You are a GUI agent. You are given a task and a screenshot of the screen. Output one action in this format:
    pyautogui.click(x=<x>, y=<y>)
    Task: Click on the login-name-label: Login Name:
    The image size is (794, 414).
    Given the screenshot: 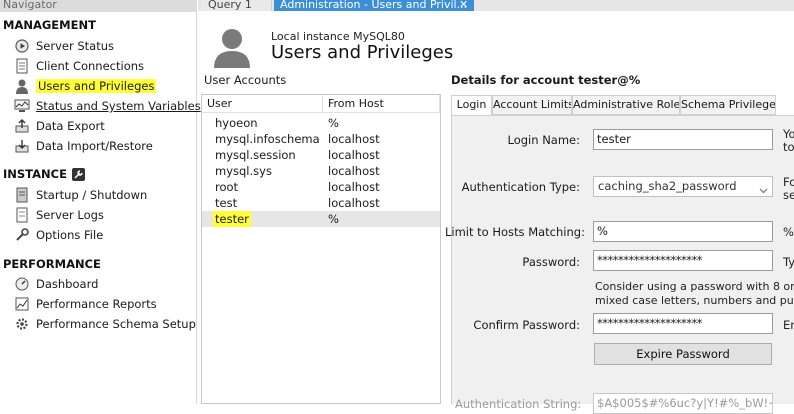 What is the action you would take?
    pyautogui.click(x=543, y=140)
    